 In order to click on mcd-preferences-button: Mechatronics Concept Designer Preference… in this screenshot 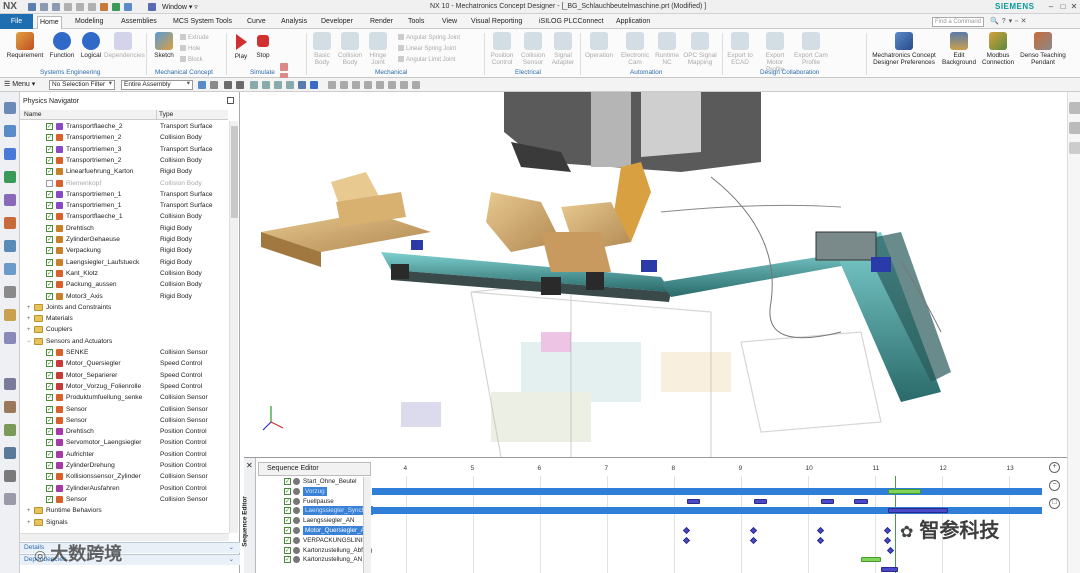, I will do `click(904, 49)`.